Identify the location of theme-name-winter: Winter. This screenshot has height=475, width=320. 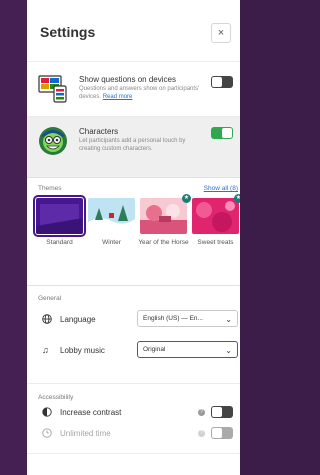
(111, 242).